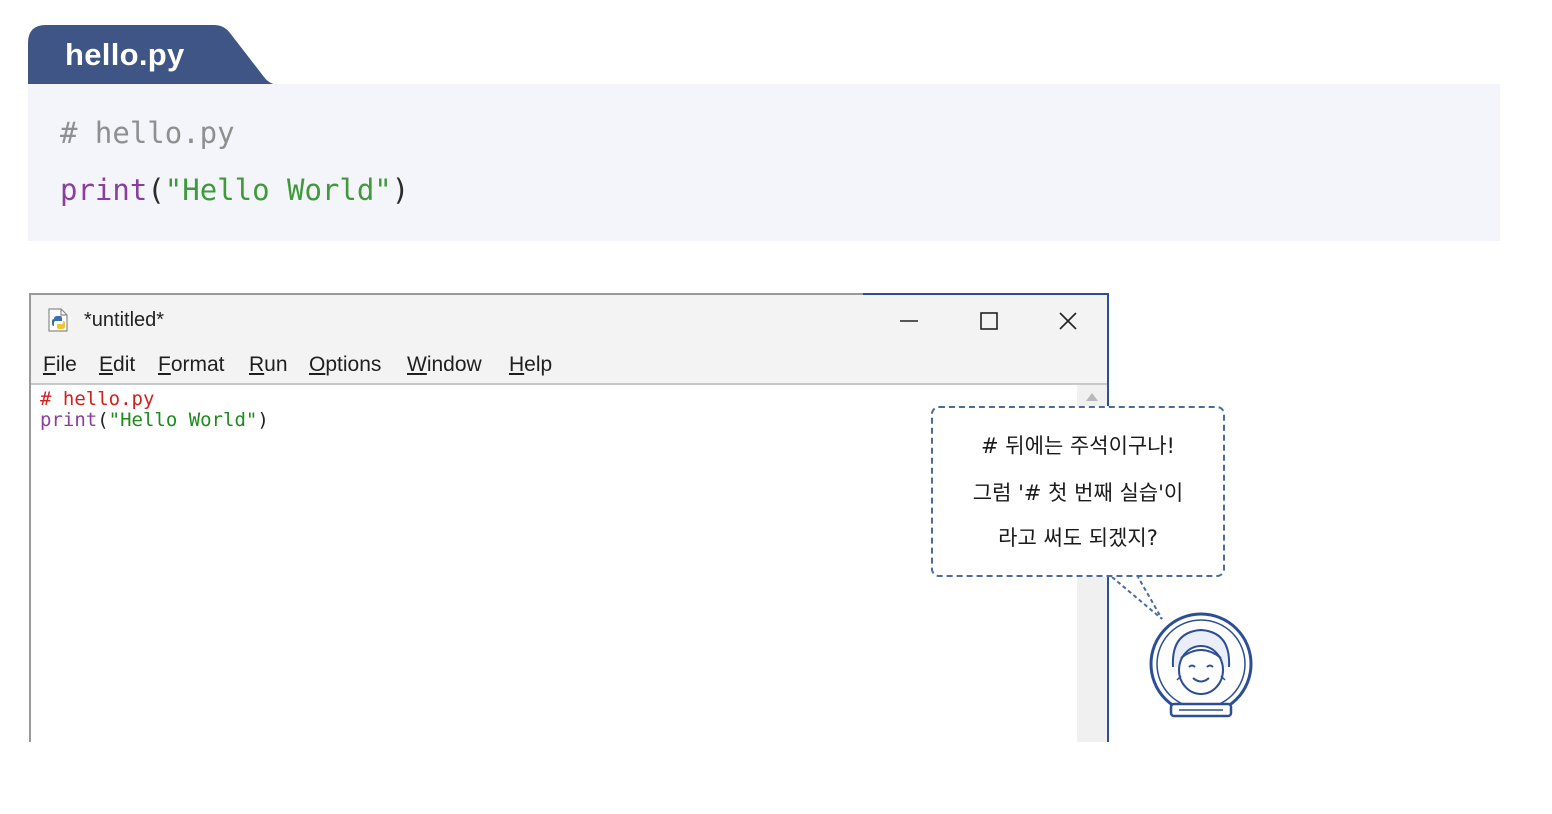 This screenshot has width=1552, height=814. Describe the element at coordinates (147, 133) in the screenshot. I see `code-comment-line: # hello.py` at that location.